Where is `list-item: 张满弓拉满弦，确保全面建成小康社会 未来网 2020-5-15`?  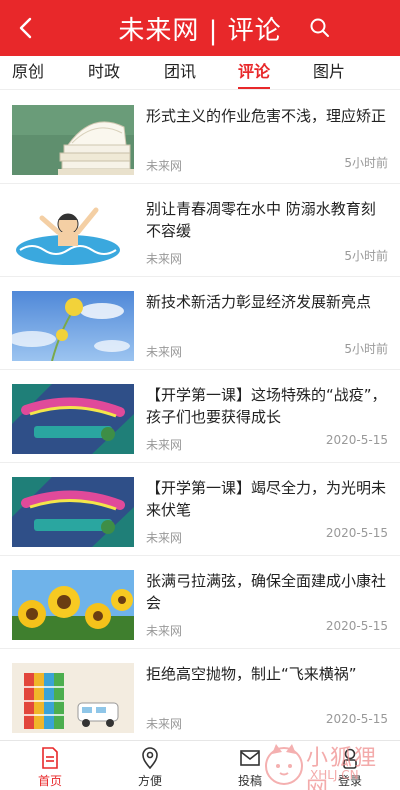
list-item: 张满弓拉满弦，确保全面建成小康社会 未来网 2020-5-15 is located at coordinates (200, 602).